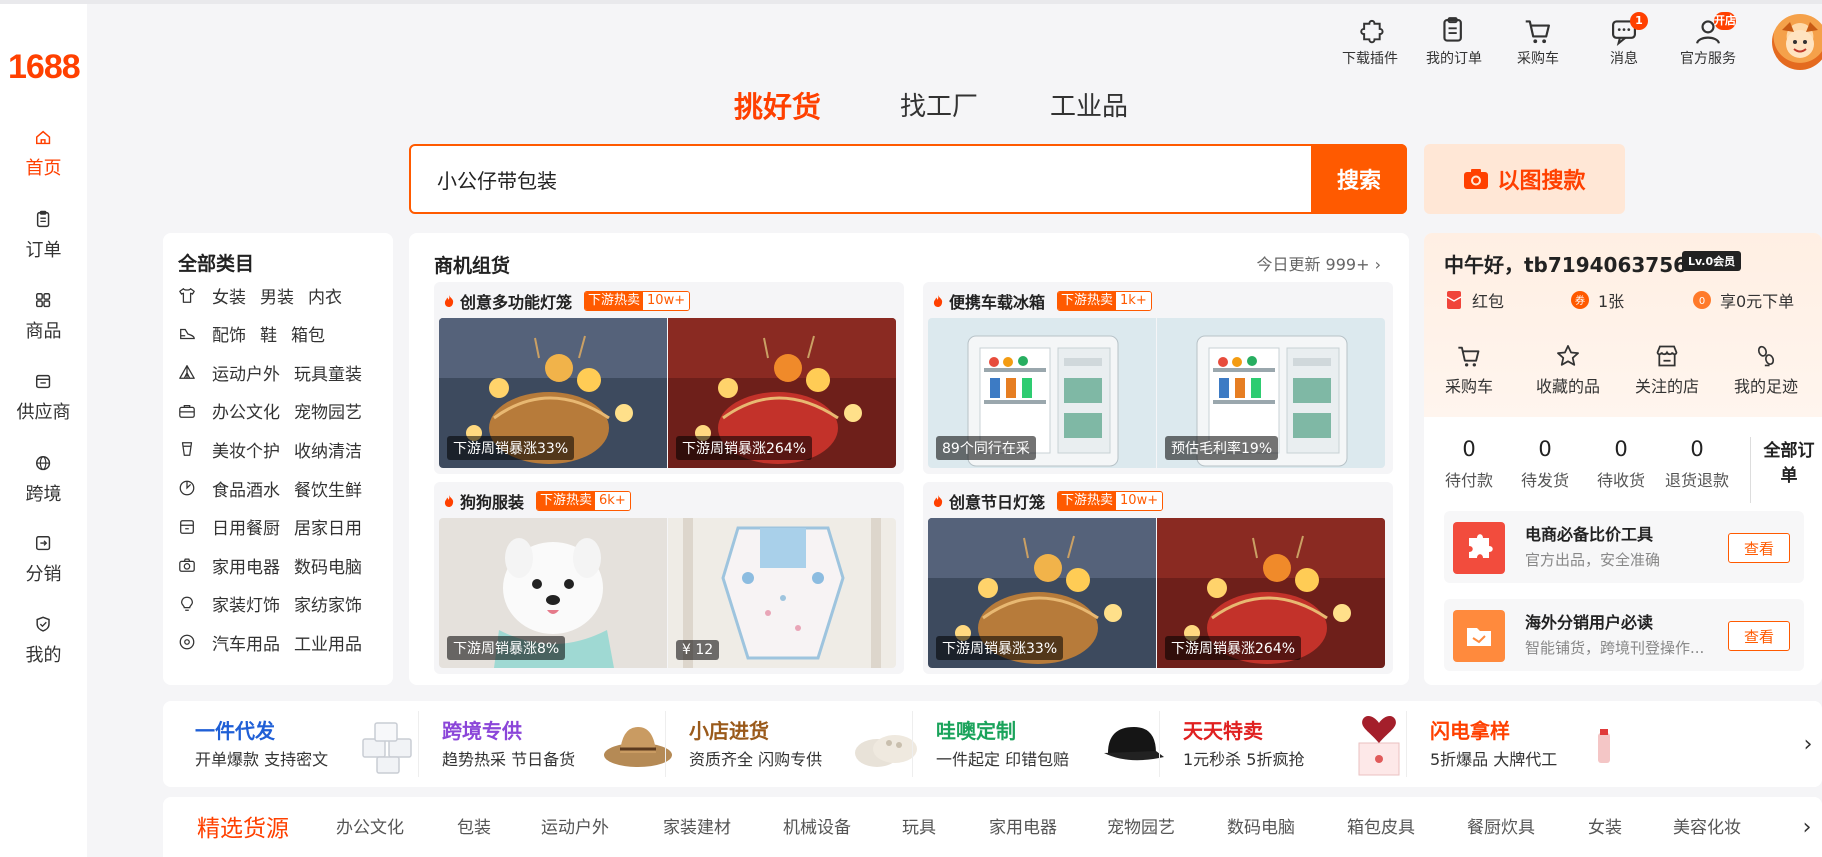  Describe the element at coordinates (552, 744) in the screenshot. I see `channel-1: 跨境专供 趋势热采 节日备货` at that location.